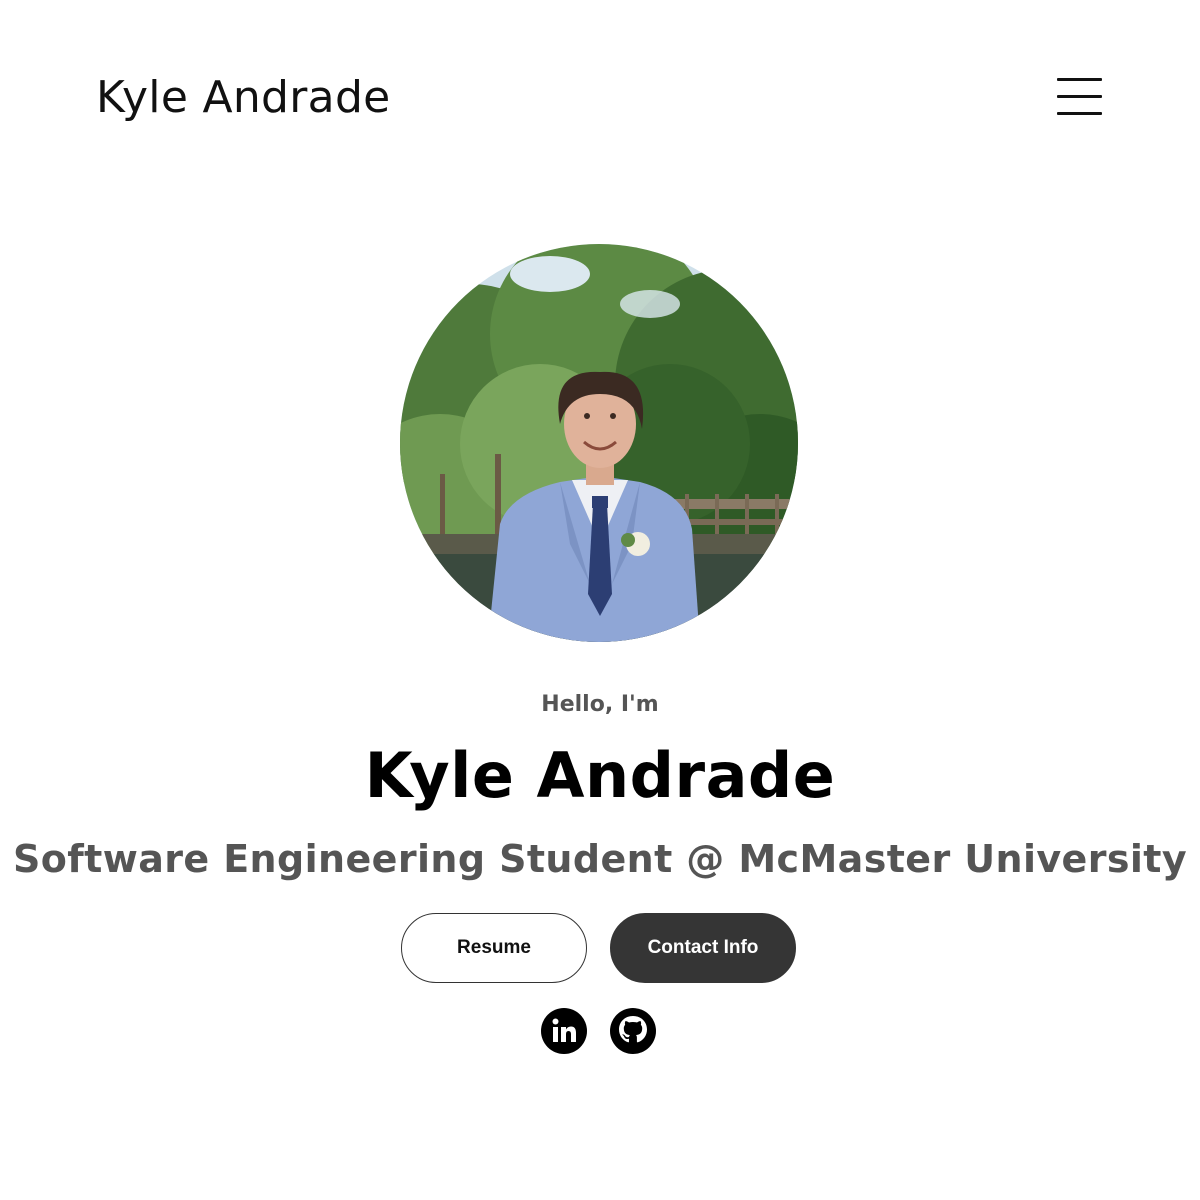 Image resolution: width=1200 pixels, height=1200 pixels. I want to click on linkedin-icon, so click(564, 1031).